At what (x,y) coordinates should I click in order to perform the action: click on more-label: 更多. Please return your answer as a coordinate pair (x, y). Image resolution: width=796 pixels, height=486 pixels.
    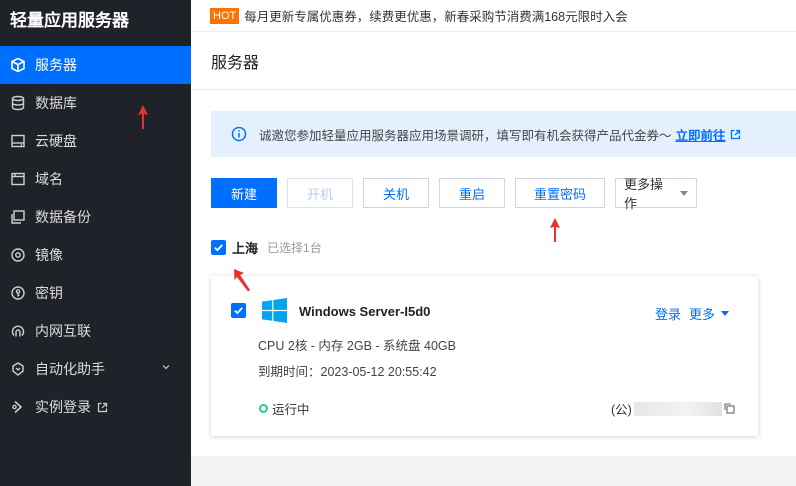
    Looking at the image, I should click on (701, 314).